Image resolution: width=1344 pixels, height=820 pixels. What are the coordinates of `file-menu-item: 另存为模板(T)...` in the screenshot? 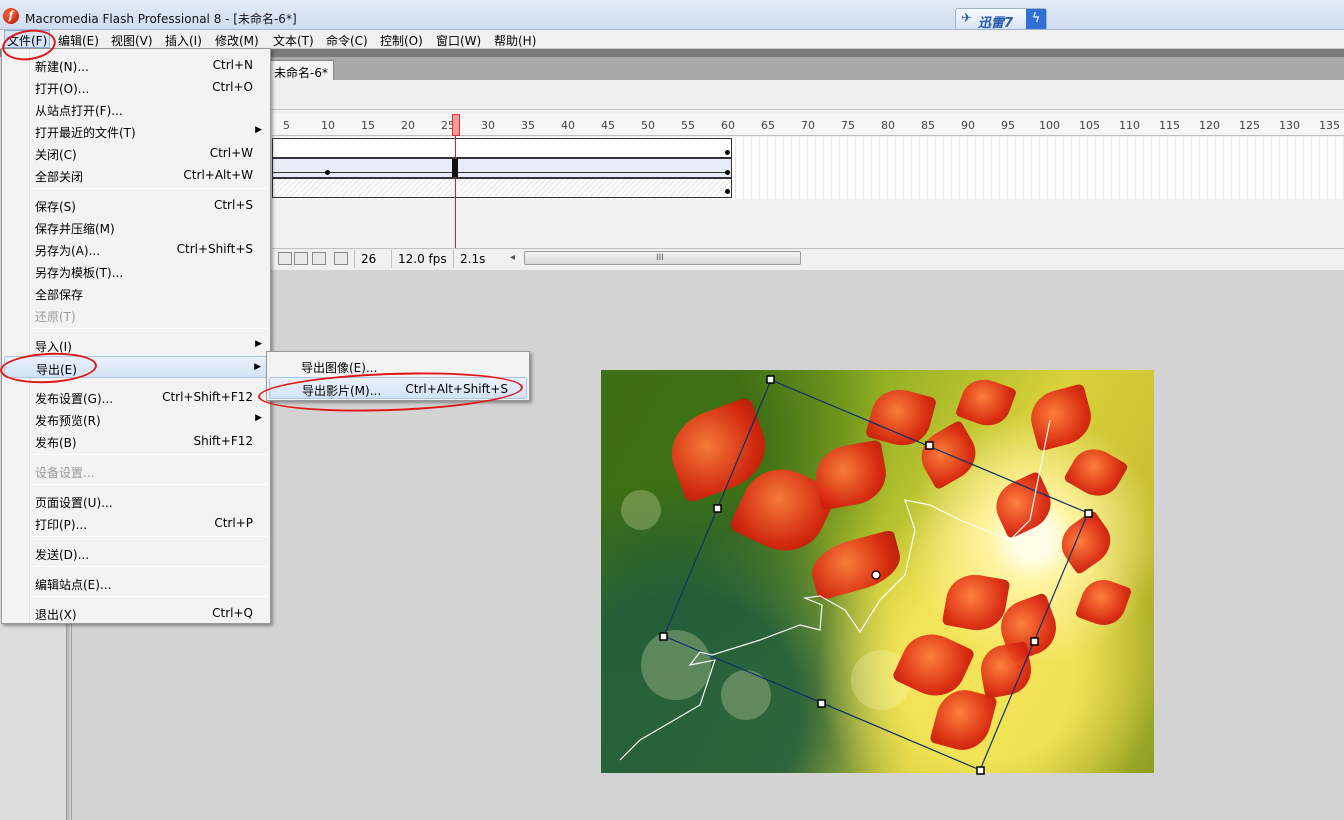 It's located at (136, 271).